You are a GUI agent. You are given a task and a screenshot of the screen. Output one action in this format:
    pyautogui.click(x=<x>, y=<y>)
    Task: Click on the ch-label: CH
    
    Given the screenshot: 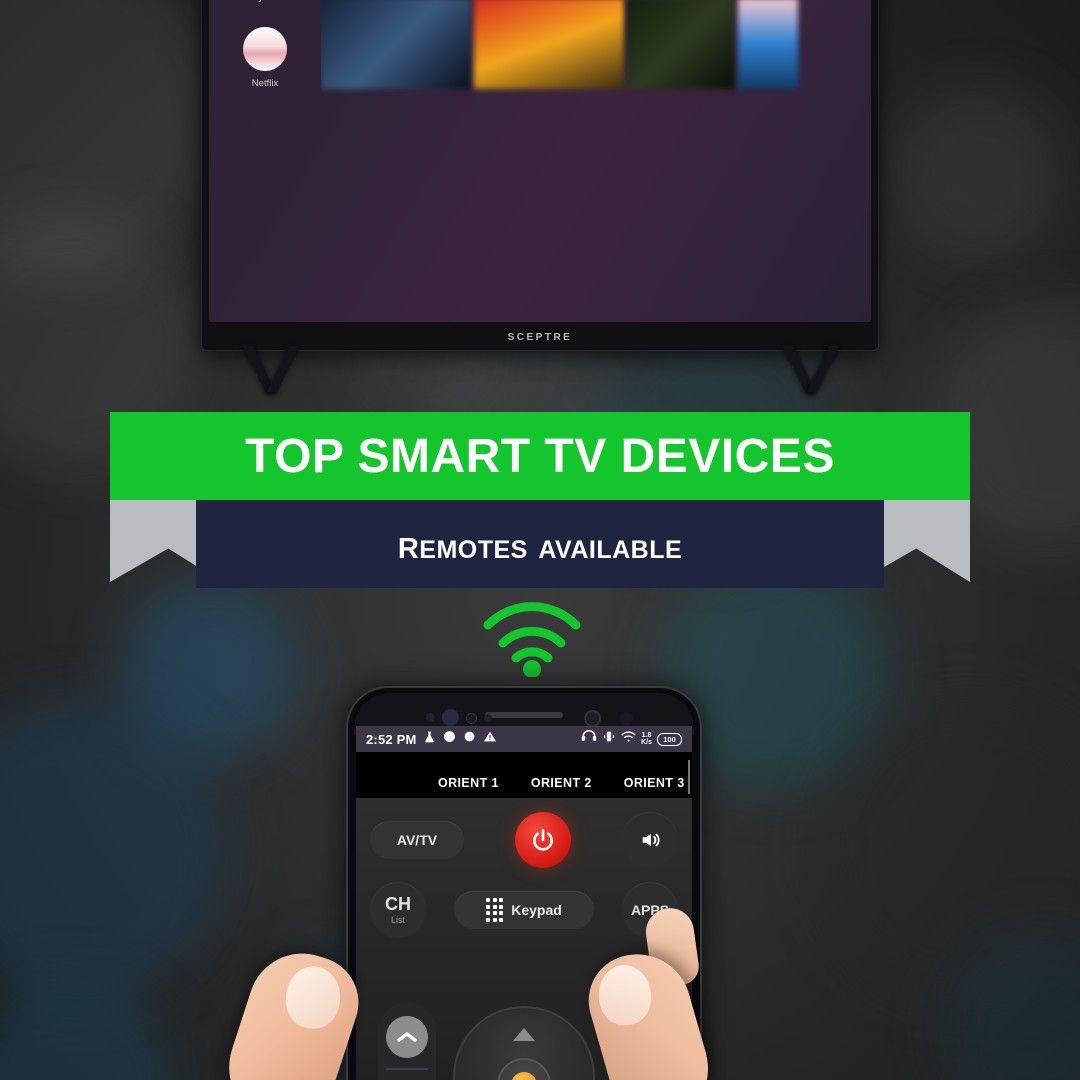 What is the action you would take?
    pyautogui.click(x=398, y=904)
    